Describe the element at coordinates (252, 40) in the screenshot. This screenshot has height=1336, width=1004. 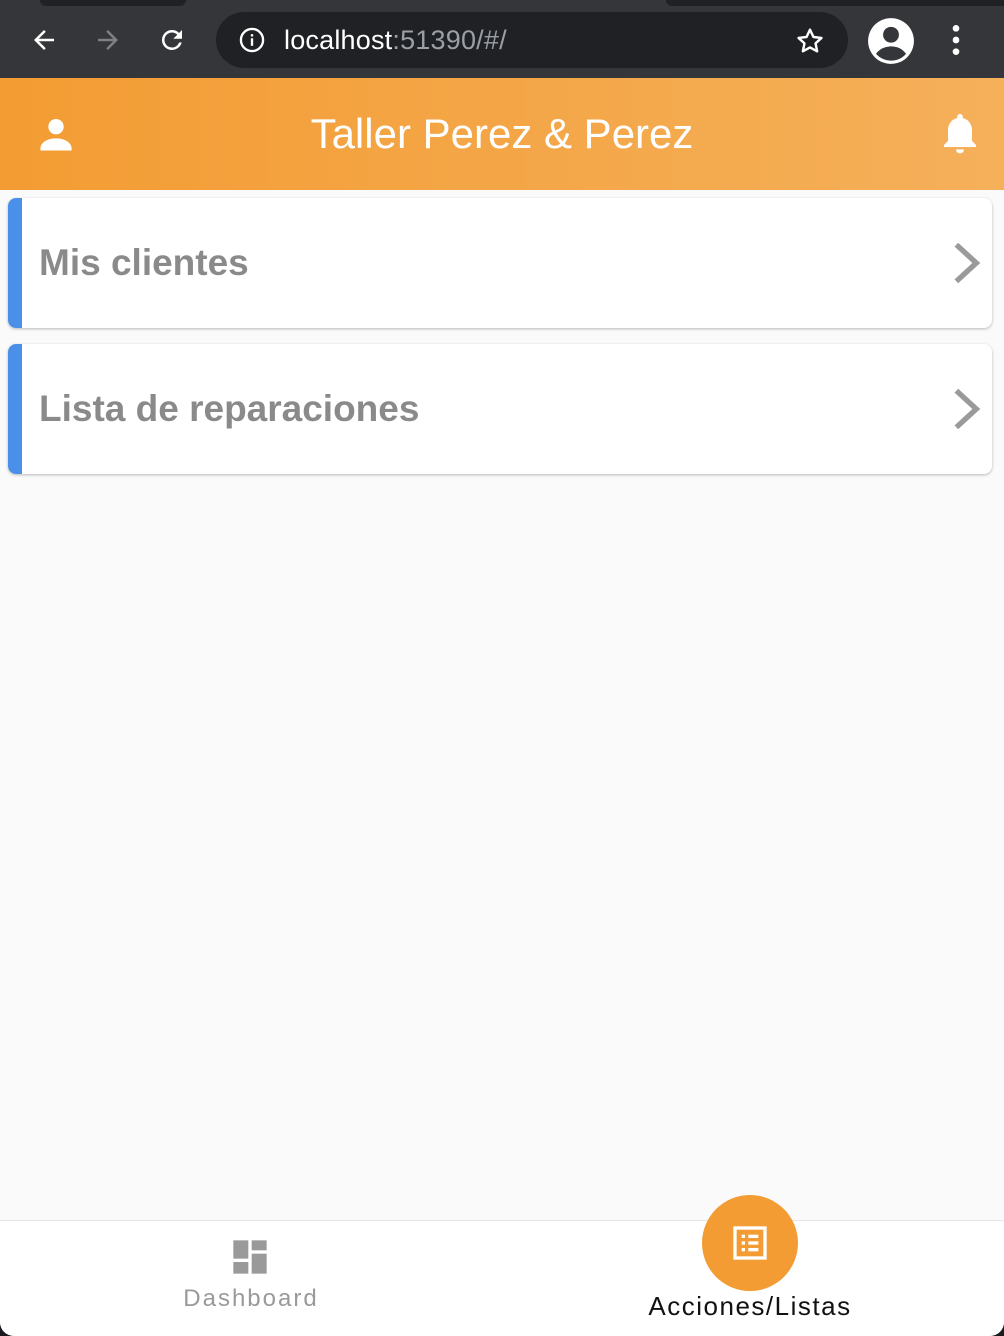
I see `info-icon` at that location.